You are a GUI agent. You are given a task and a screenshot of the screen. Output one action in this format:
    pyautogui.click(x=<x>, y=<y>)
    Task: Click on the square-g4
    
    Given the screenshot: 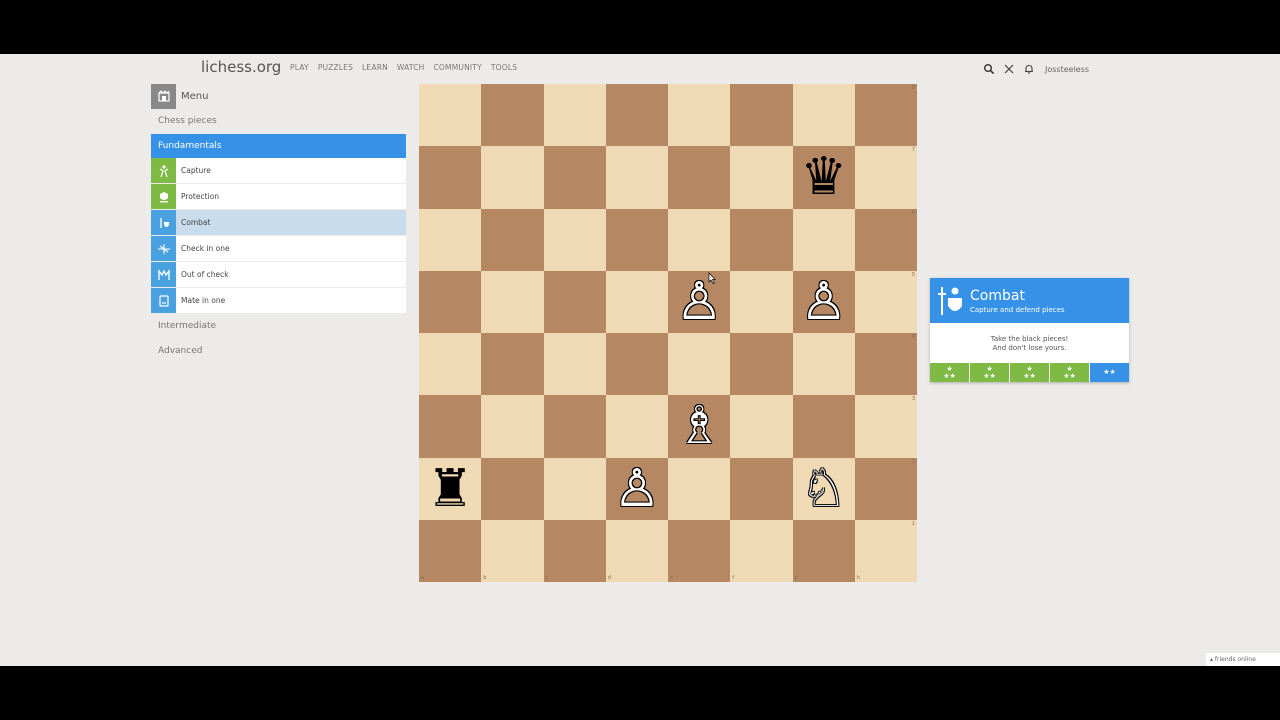 What is the action you would take?
    pyautogui.click(x=823, y=364)
    